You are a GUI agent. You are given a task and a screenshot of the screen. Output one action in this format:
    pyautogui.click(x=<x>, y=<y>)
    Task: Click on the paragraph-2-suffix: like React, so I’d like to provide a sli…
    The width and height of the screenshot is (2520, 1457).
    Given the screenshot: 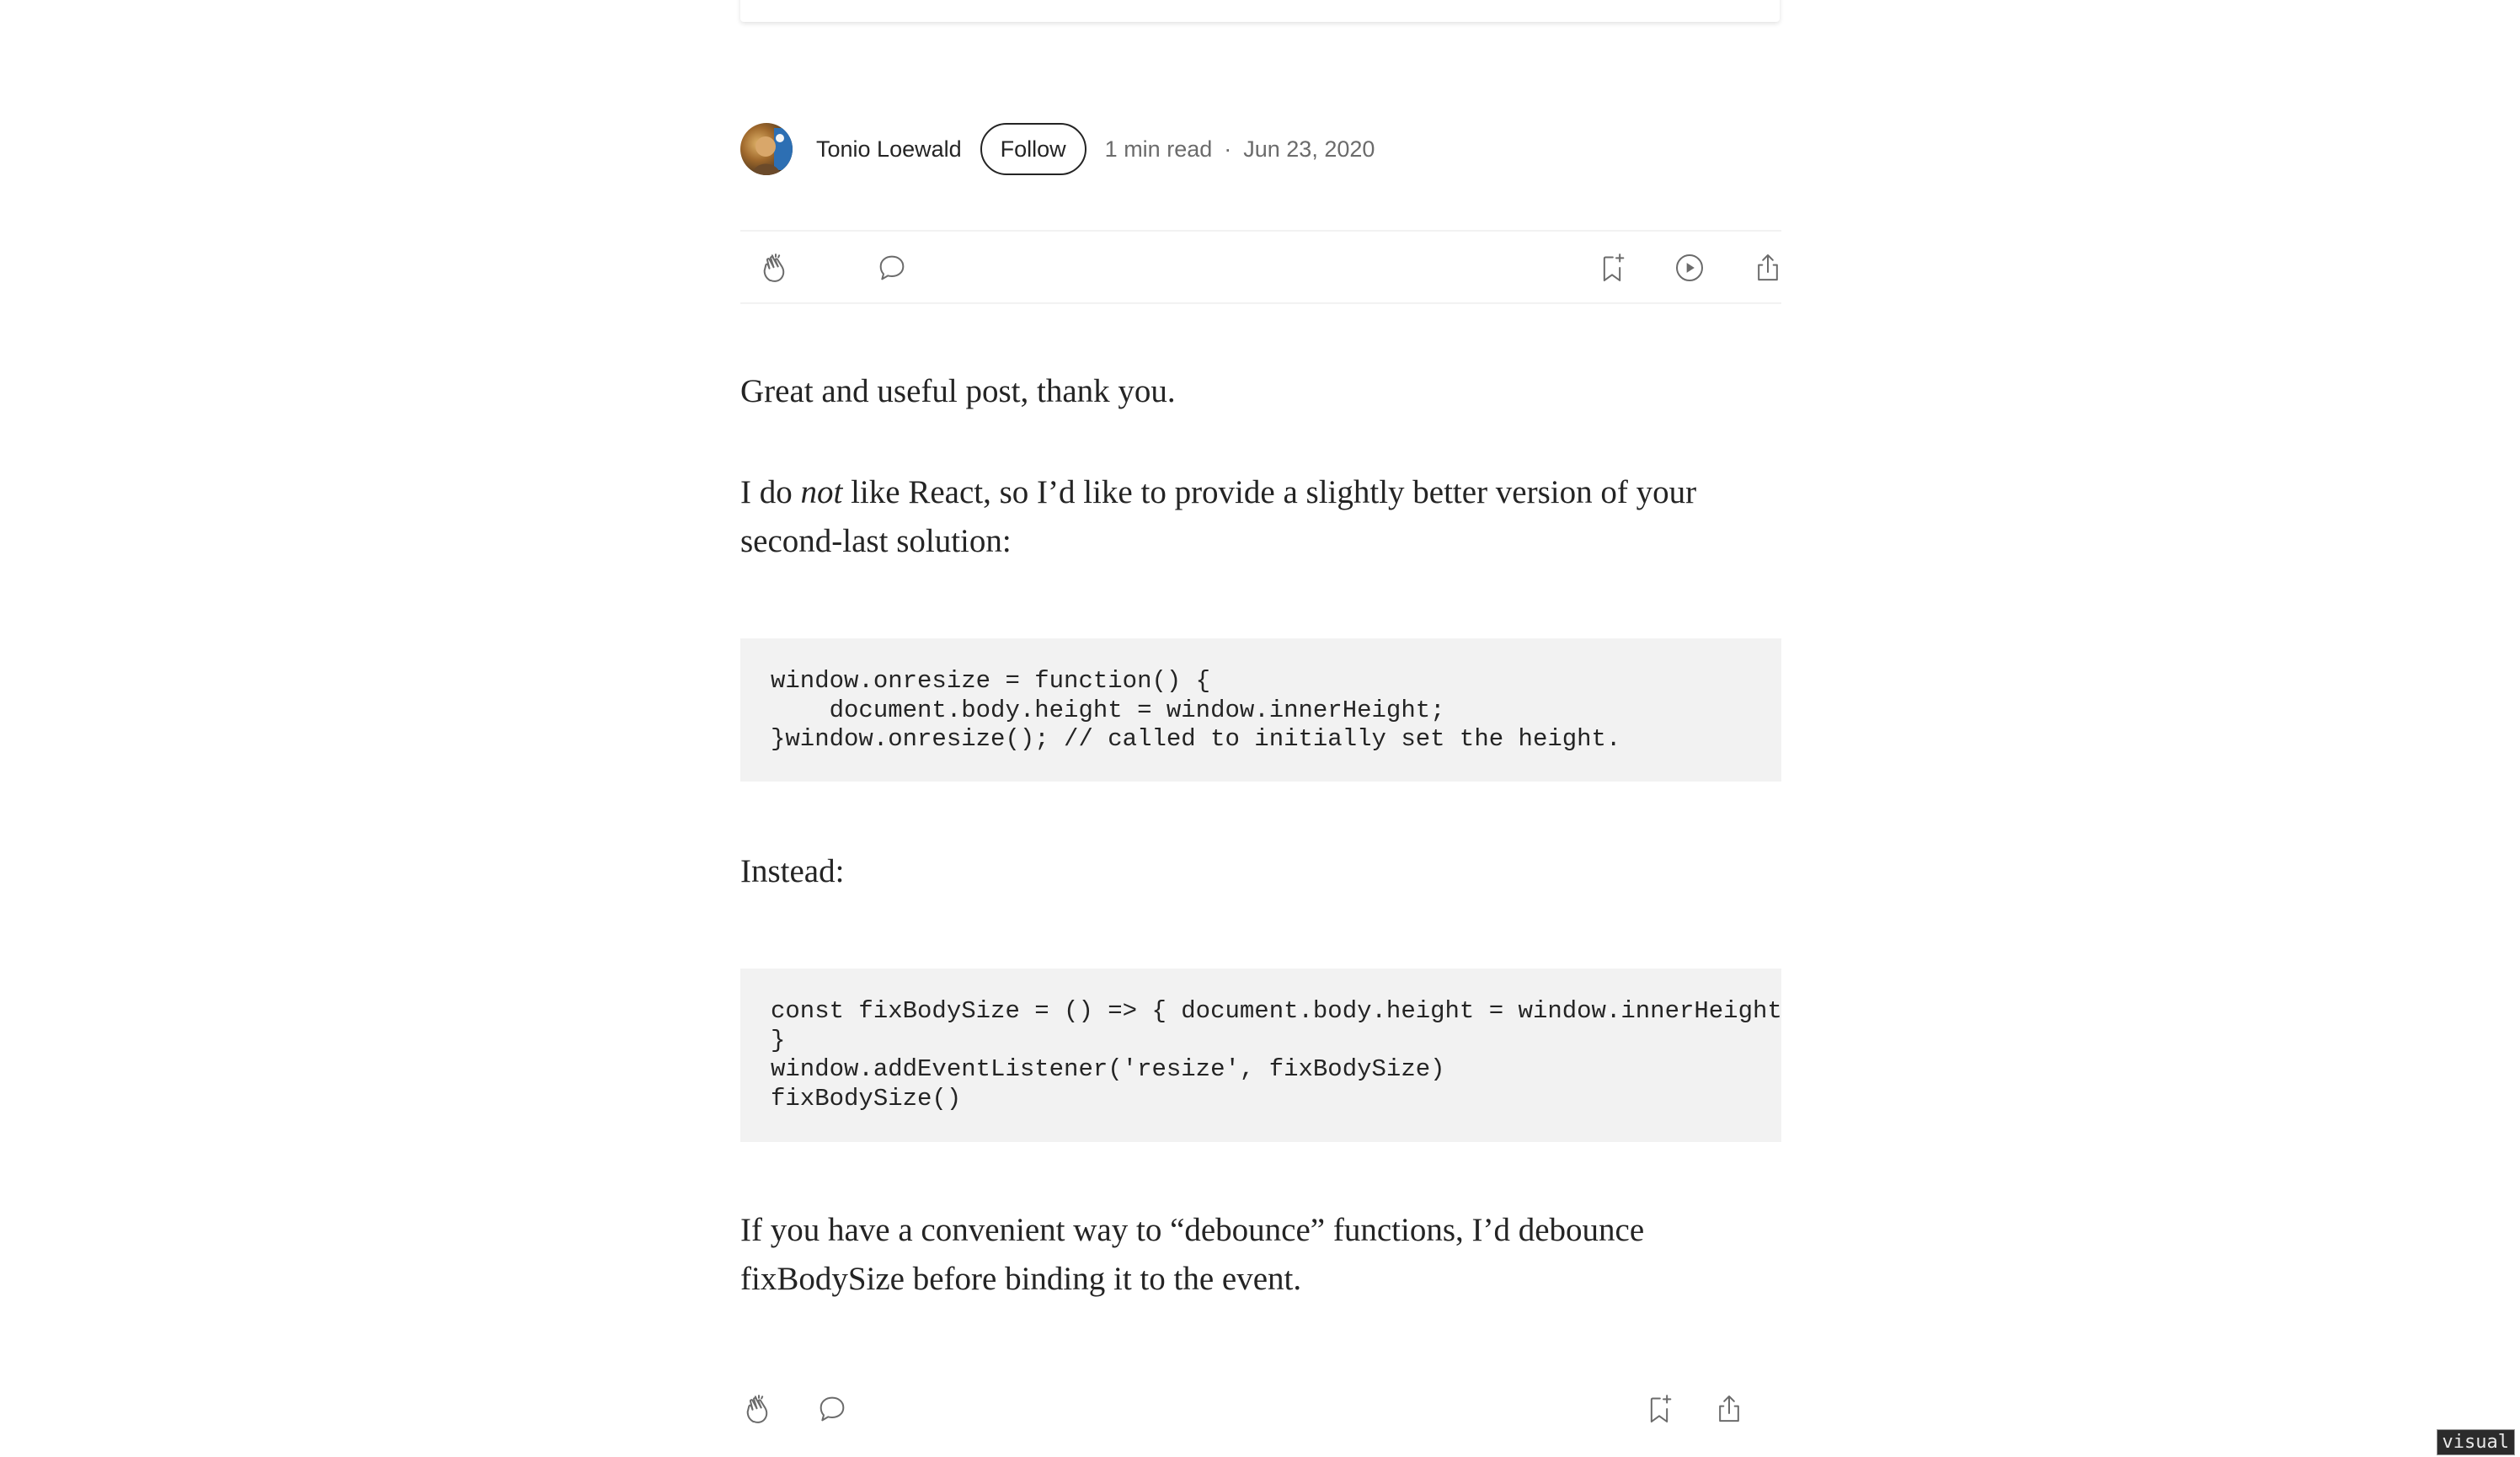 What is the action you would take?
    pyautogui.click(x=1219, y=516)
    